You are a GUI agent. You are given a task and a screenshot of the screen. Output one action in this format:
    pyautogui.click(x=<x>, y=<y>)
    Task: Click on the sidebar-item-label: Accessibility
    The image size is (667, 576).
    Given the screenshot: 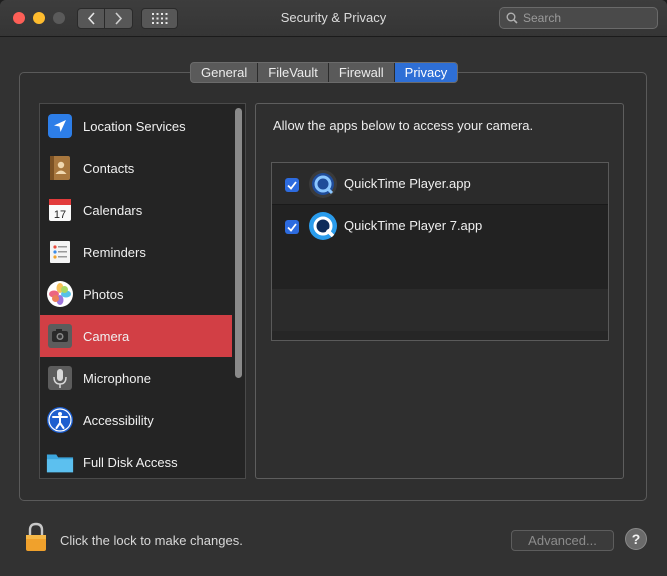 What is the action you would take?
    pyautogui.click(x=118, y=420)
    